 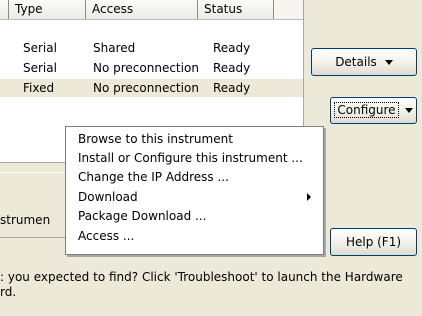 I want to click on cell-type: Fixed, so click(x=39, y=88).